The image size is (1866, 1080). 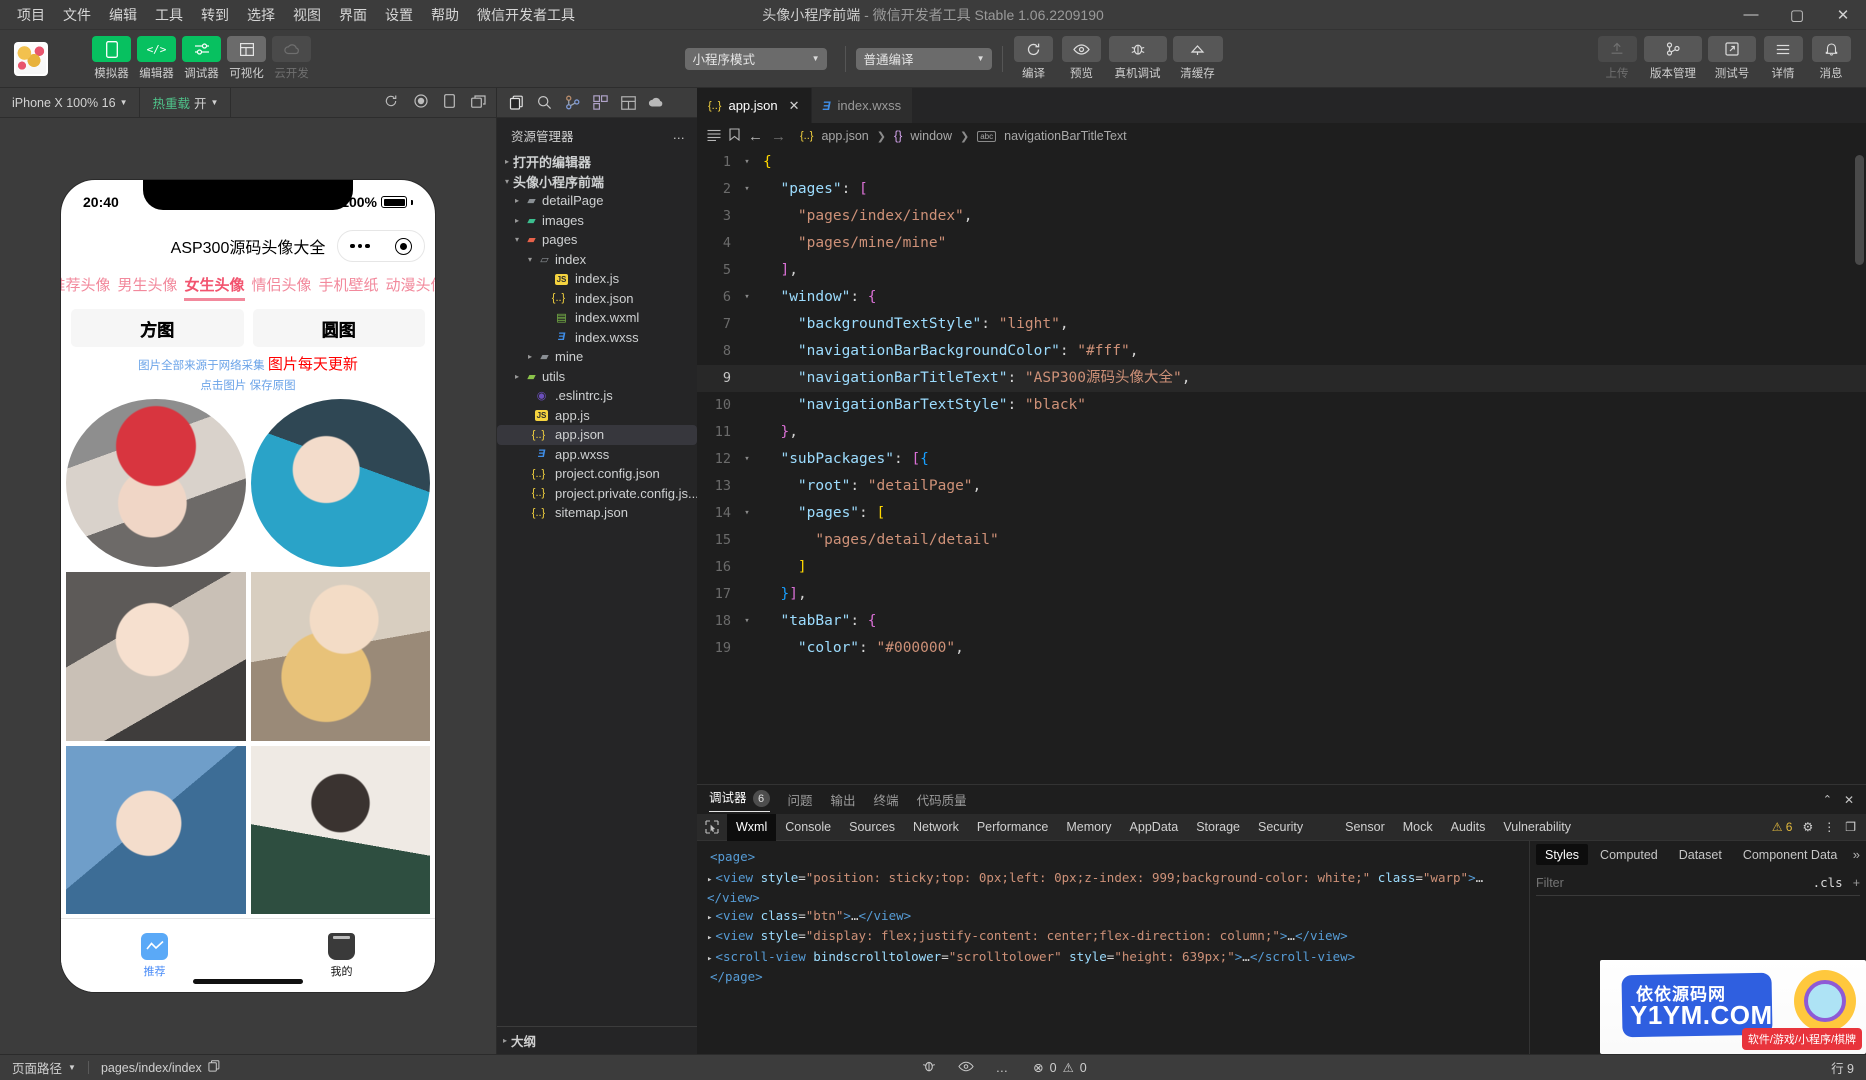 What do you see at coordinates (1218, 827) in the screenshot?
I see `devtools-tab-storage: Storage` at bounding box center [1218, 827].